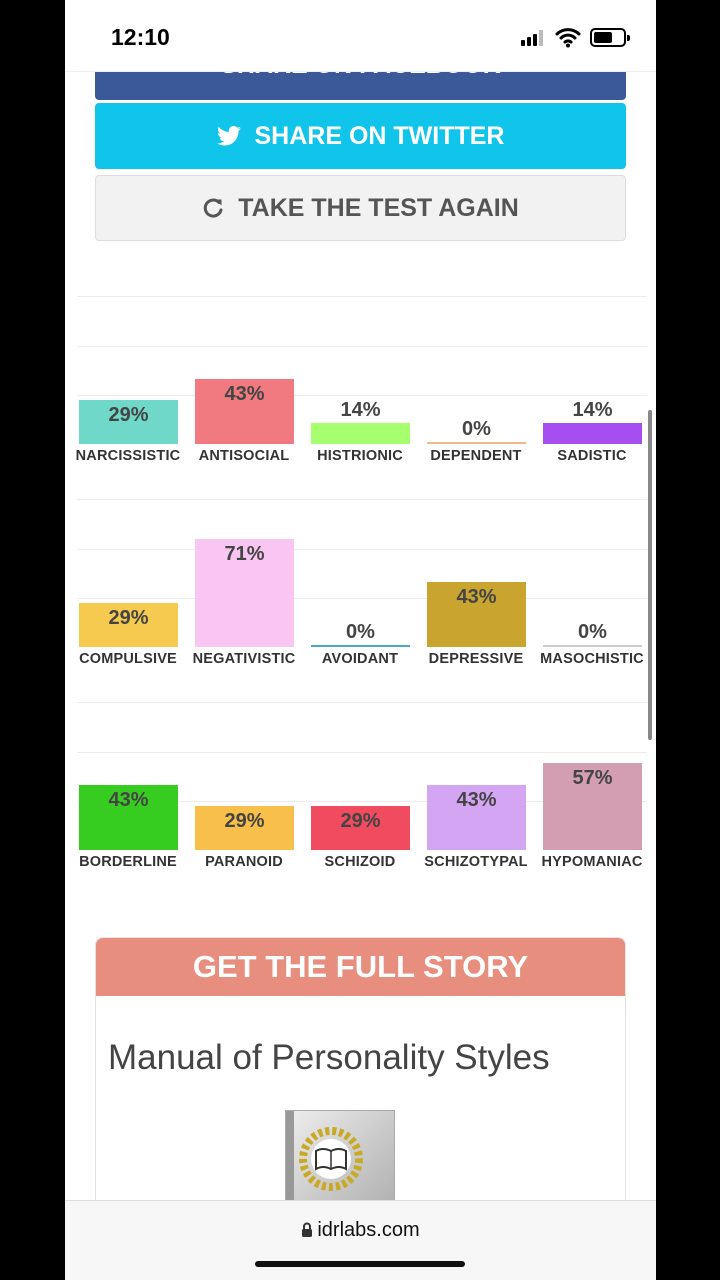 The image size is (720, 1280). I want to click on bar-masochistic, so click(592, 646).